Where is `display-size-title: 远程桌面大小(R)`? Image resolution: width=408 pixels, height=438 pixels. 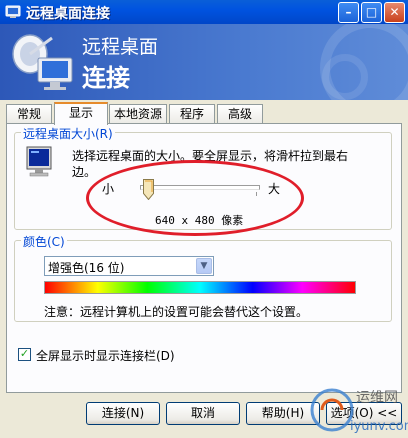
display-size-title: 远程桌面大小(R) is located at coordinates (68, 133).